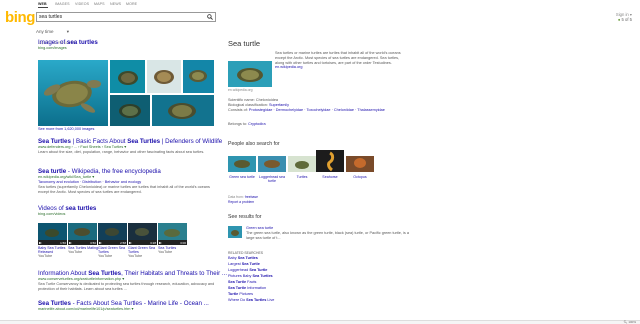 Image resolution: width=640 pixels, height=324 pixels. Describe the element at coordinates (121, 17) in the screenshot. I see `search-input` at that location.